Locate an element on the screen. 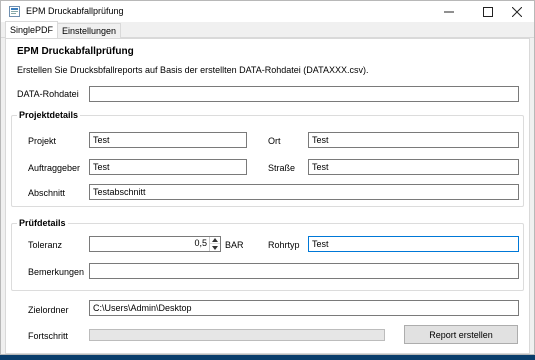 Image resolution: width=535 pixels, height=360 pixels. close-button is located at coordinates (517, 11).